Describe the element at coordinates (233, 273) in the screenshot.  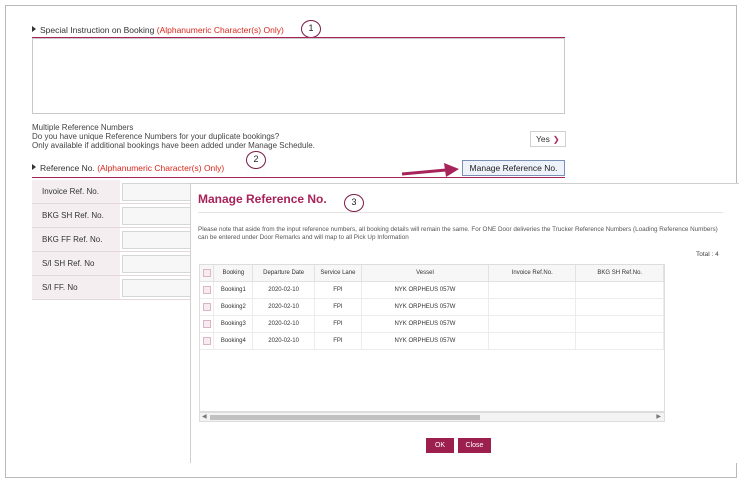
I see `col-booking: Booking` at that location.